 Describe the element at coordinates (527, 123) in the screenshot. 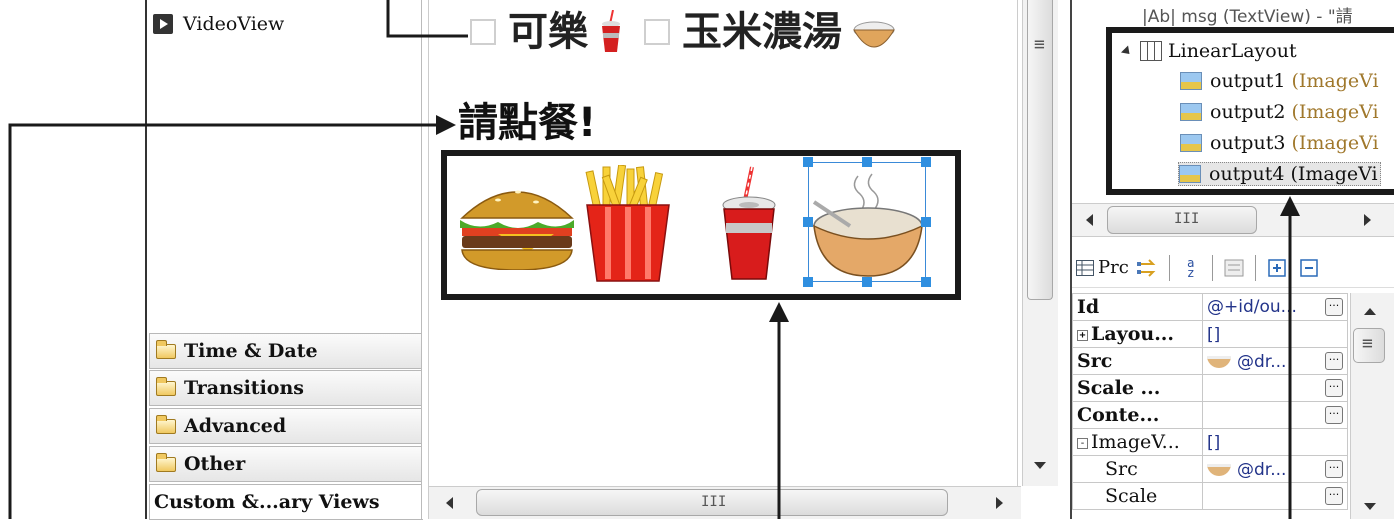

I see `order-prompt-text: 請點餐!` at that location.